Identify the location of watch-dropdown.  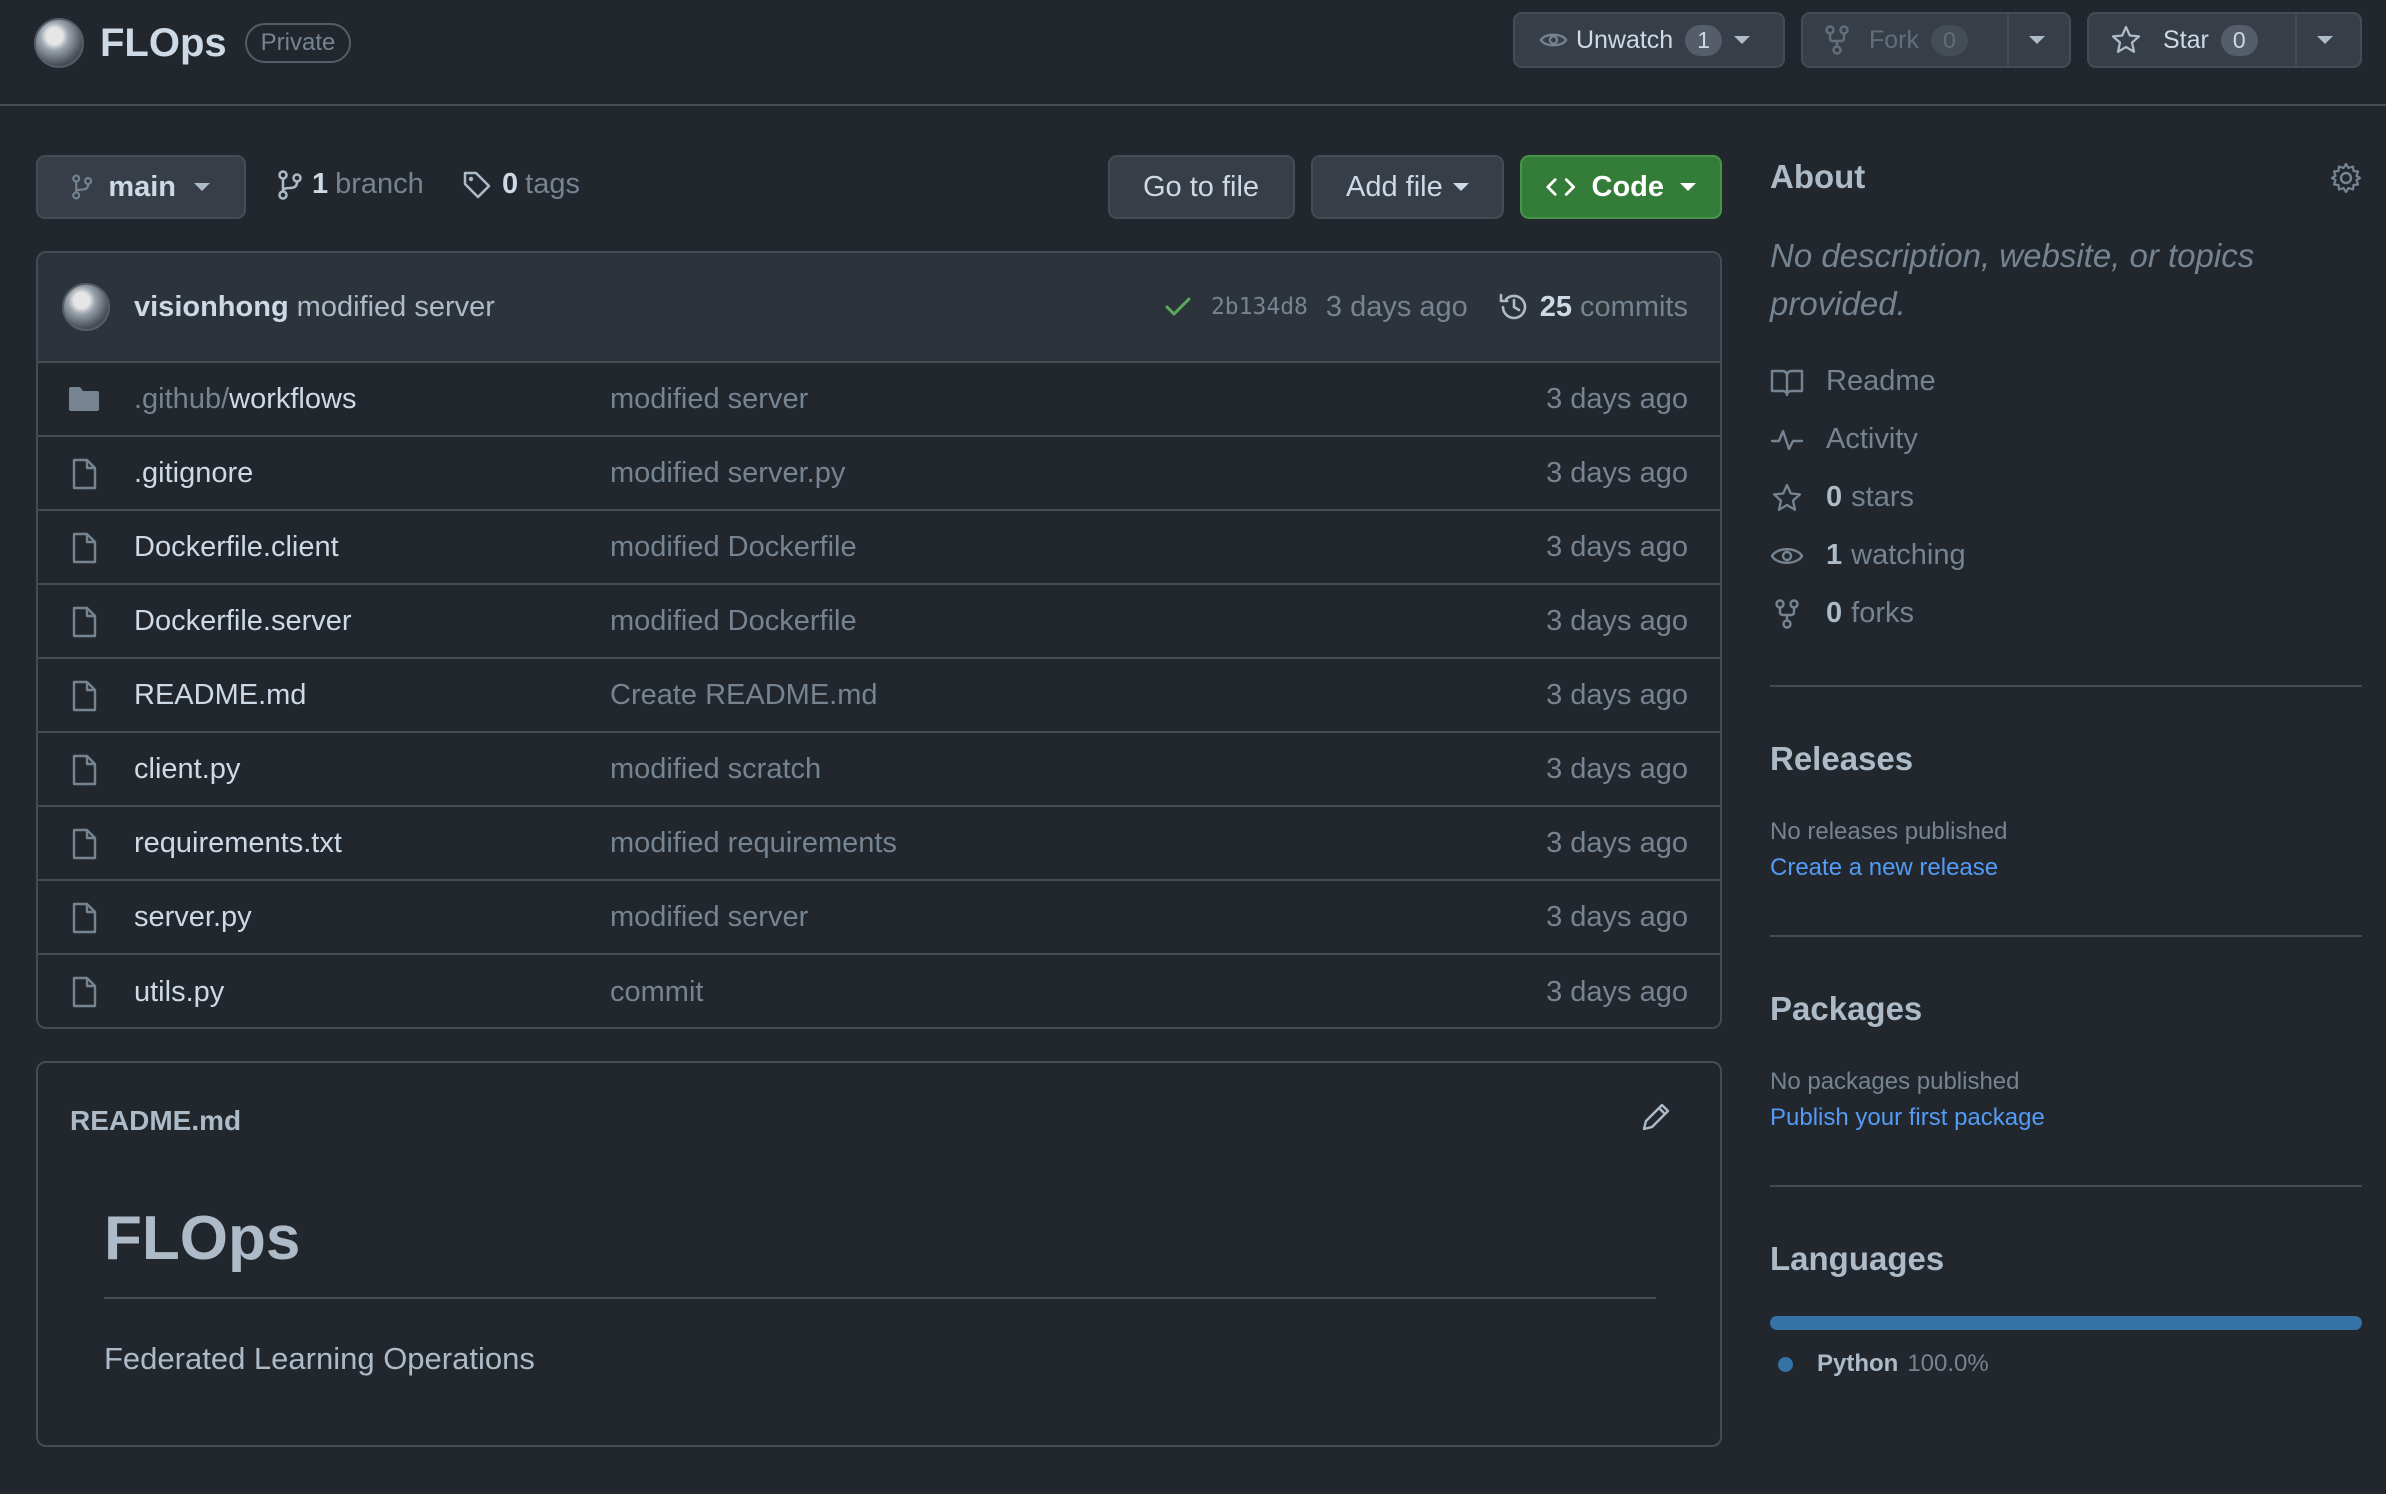
(1736, 40).